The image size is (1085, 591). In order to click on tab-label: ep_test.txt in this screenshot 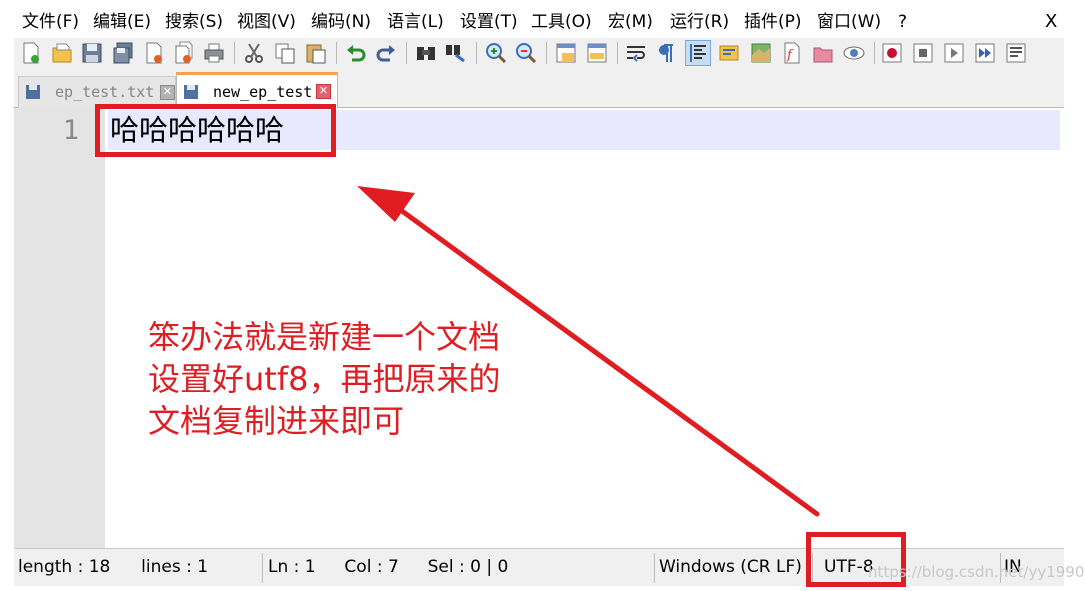, I will do `click(105, 92)`.